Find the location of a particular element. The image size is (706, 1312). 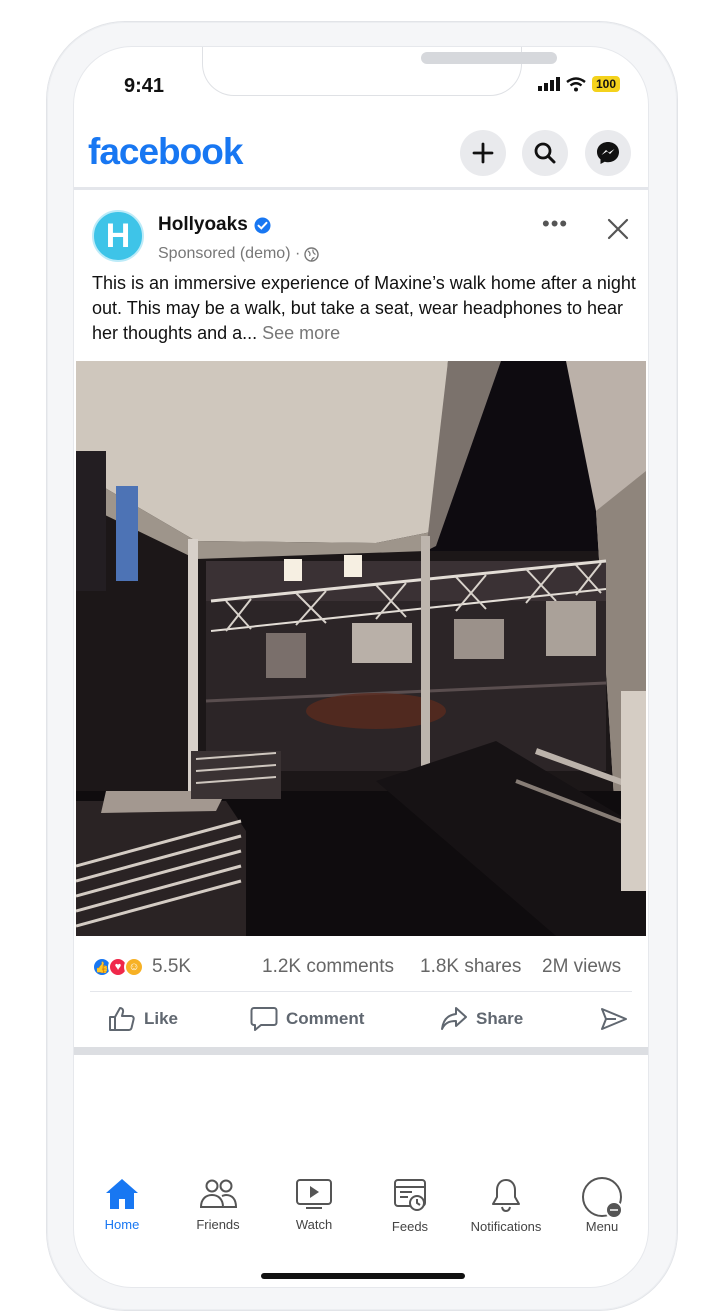

nav-home: Home is located at coordinates (122, 1204).